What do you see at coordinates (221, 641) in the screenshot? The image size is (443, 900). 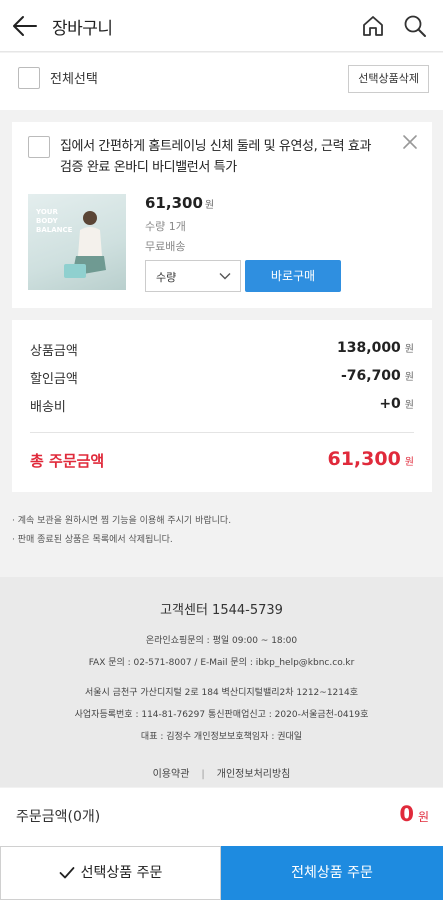 I see `footer-info-line: 온라인쇼핑문의 : 평일 09:00 ~ 18:00` at bounding box center [221, 641].